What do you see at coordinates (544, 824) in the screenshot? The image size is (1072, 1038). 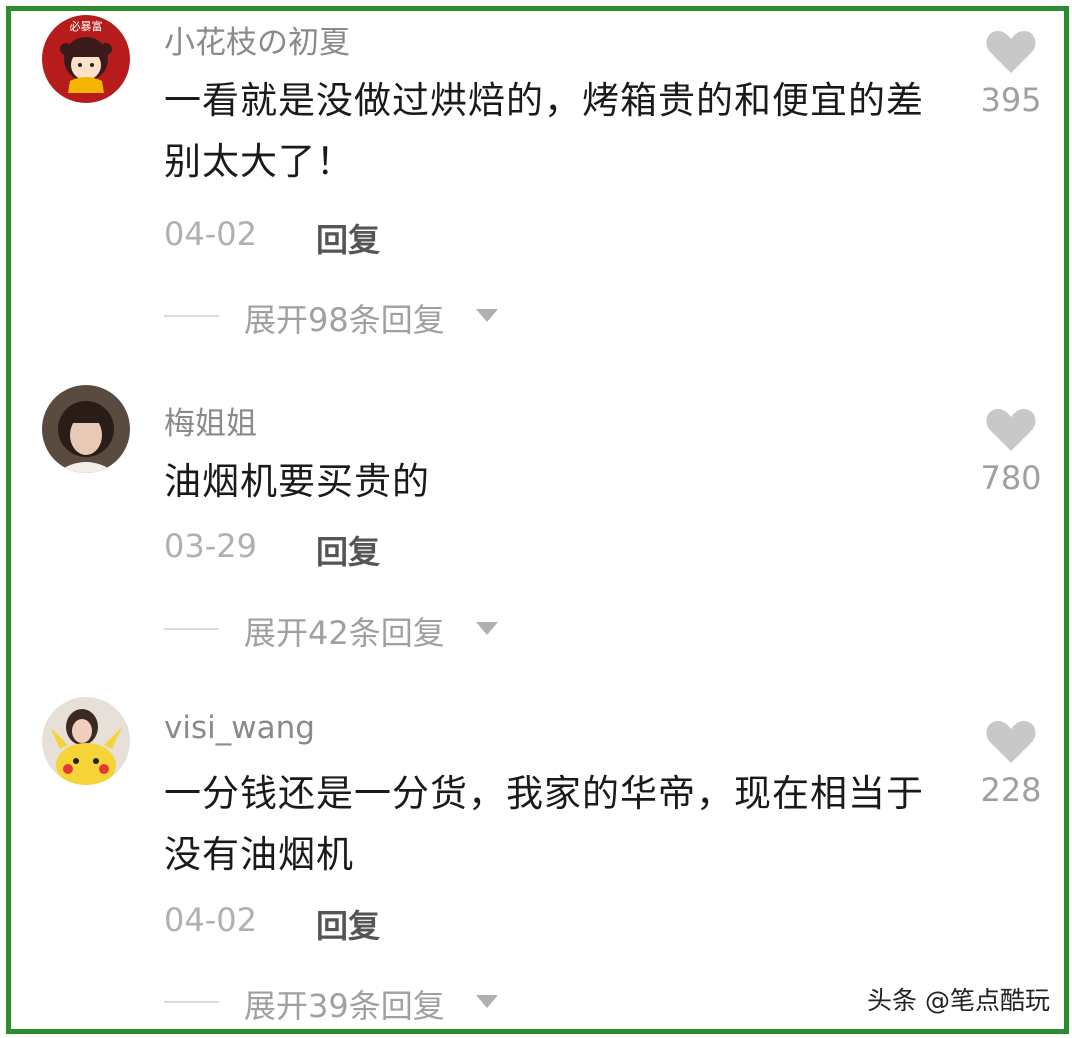 I see `comment-text: 一分钱还是一分货，我家的华帝，现在相当于没有油烟机` at bounding box center [544, 824].